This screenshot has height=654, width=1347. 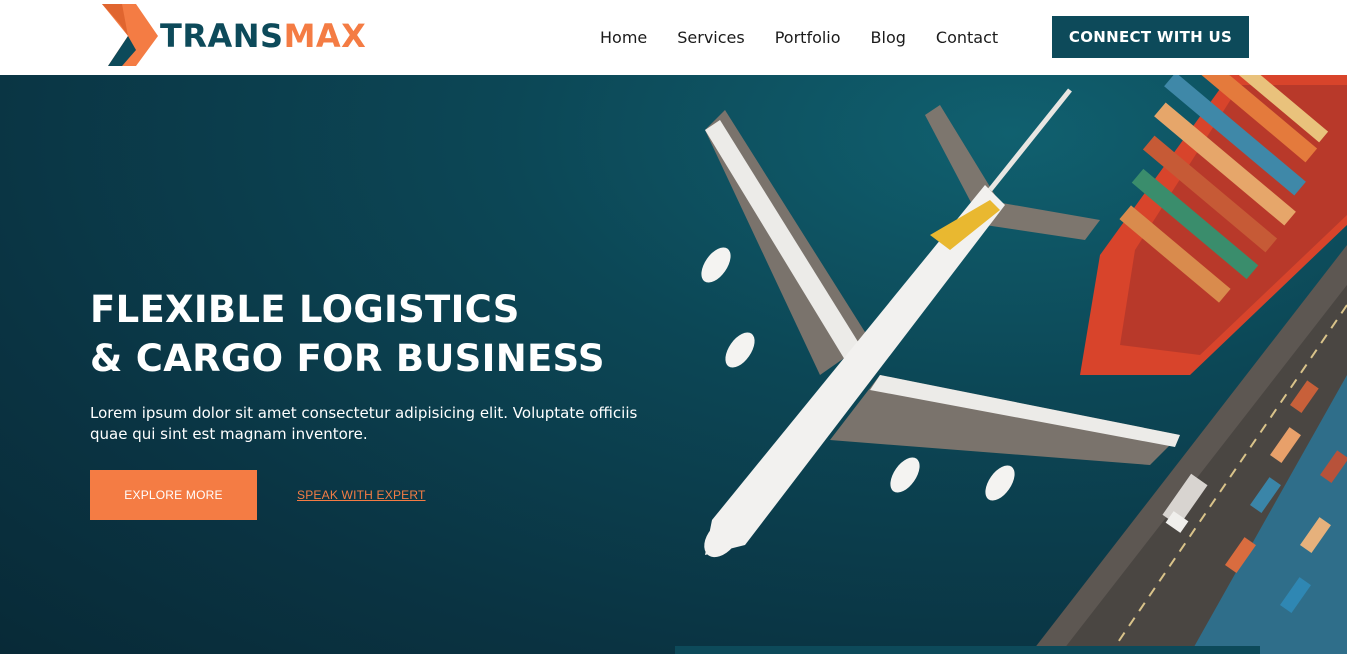 I want to click on main-nav: Home Services Portfolio Blog Contact, so click(x=814, y=38).